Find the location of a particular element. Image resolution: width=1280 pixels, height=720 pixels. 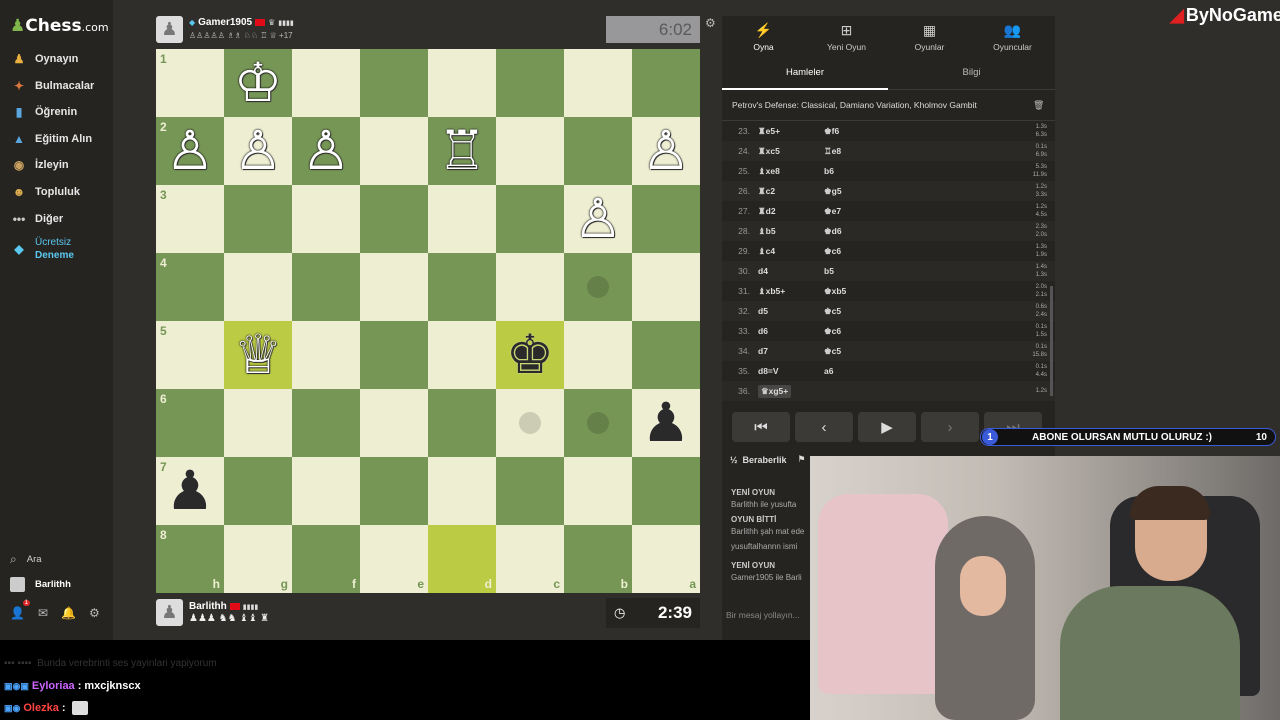

board-square: c is located at coordinates (530, 559).